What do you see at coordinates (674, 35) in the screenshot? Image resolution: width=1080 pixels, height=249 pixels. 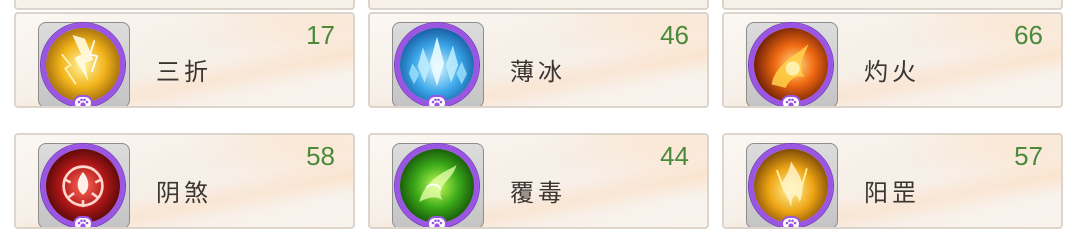 I see `skill-count: 46` at bounding box center [674, 35].